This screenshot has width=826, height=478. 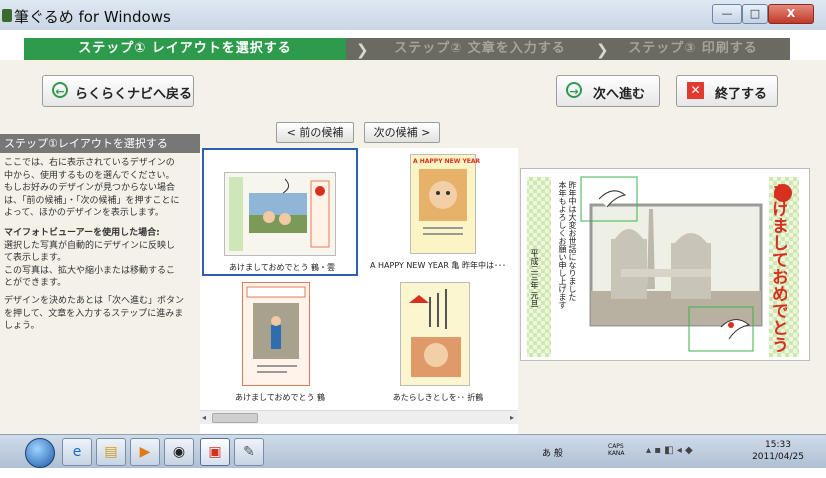 What do you see at coordinates (778, 445) in the screenshot?
I see `clock-time: 15:33` at bounding box center [778, 445].